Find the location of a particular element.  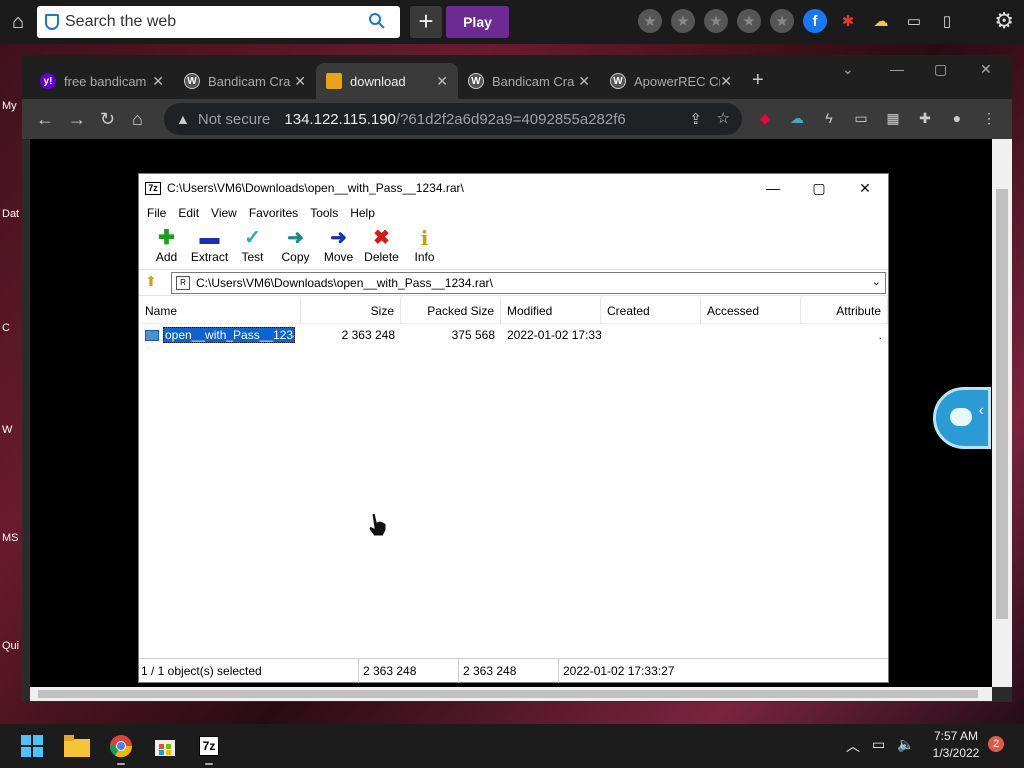

forward-icon: → is located at coordinates (77, 119).